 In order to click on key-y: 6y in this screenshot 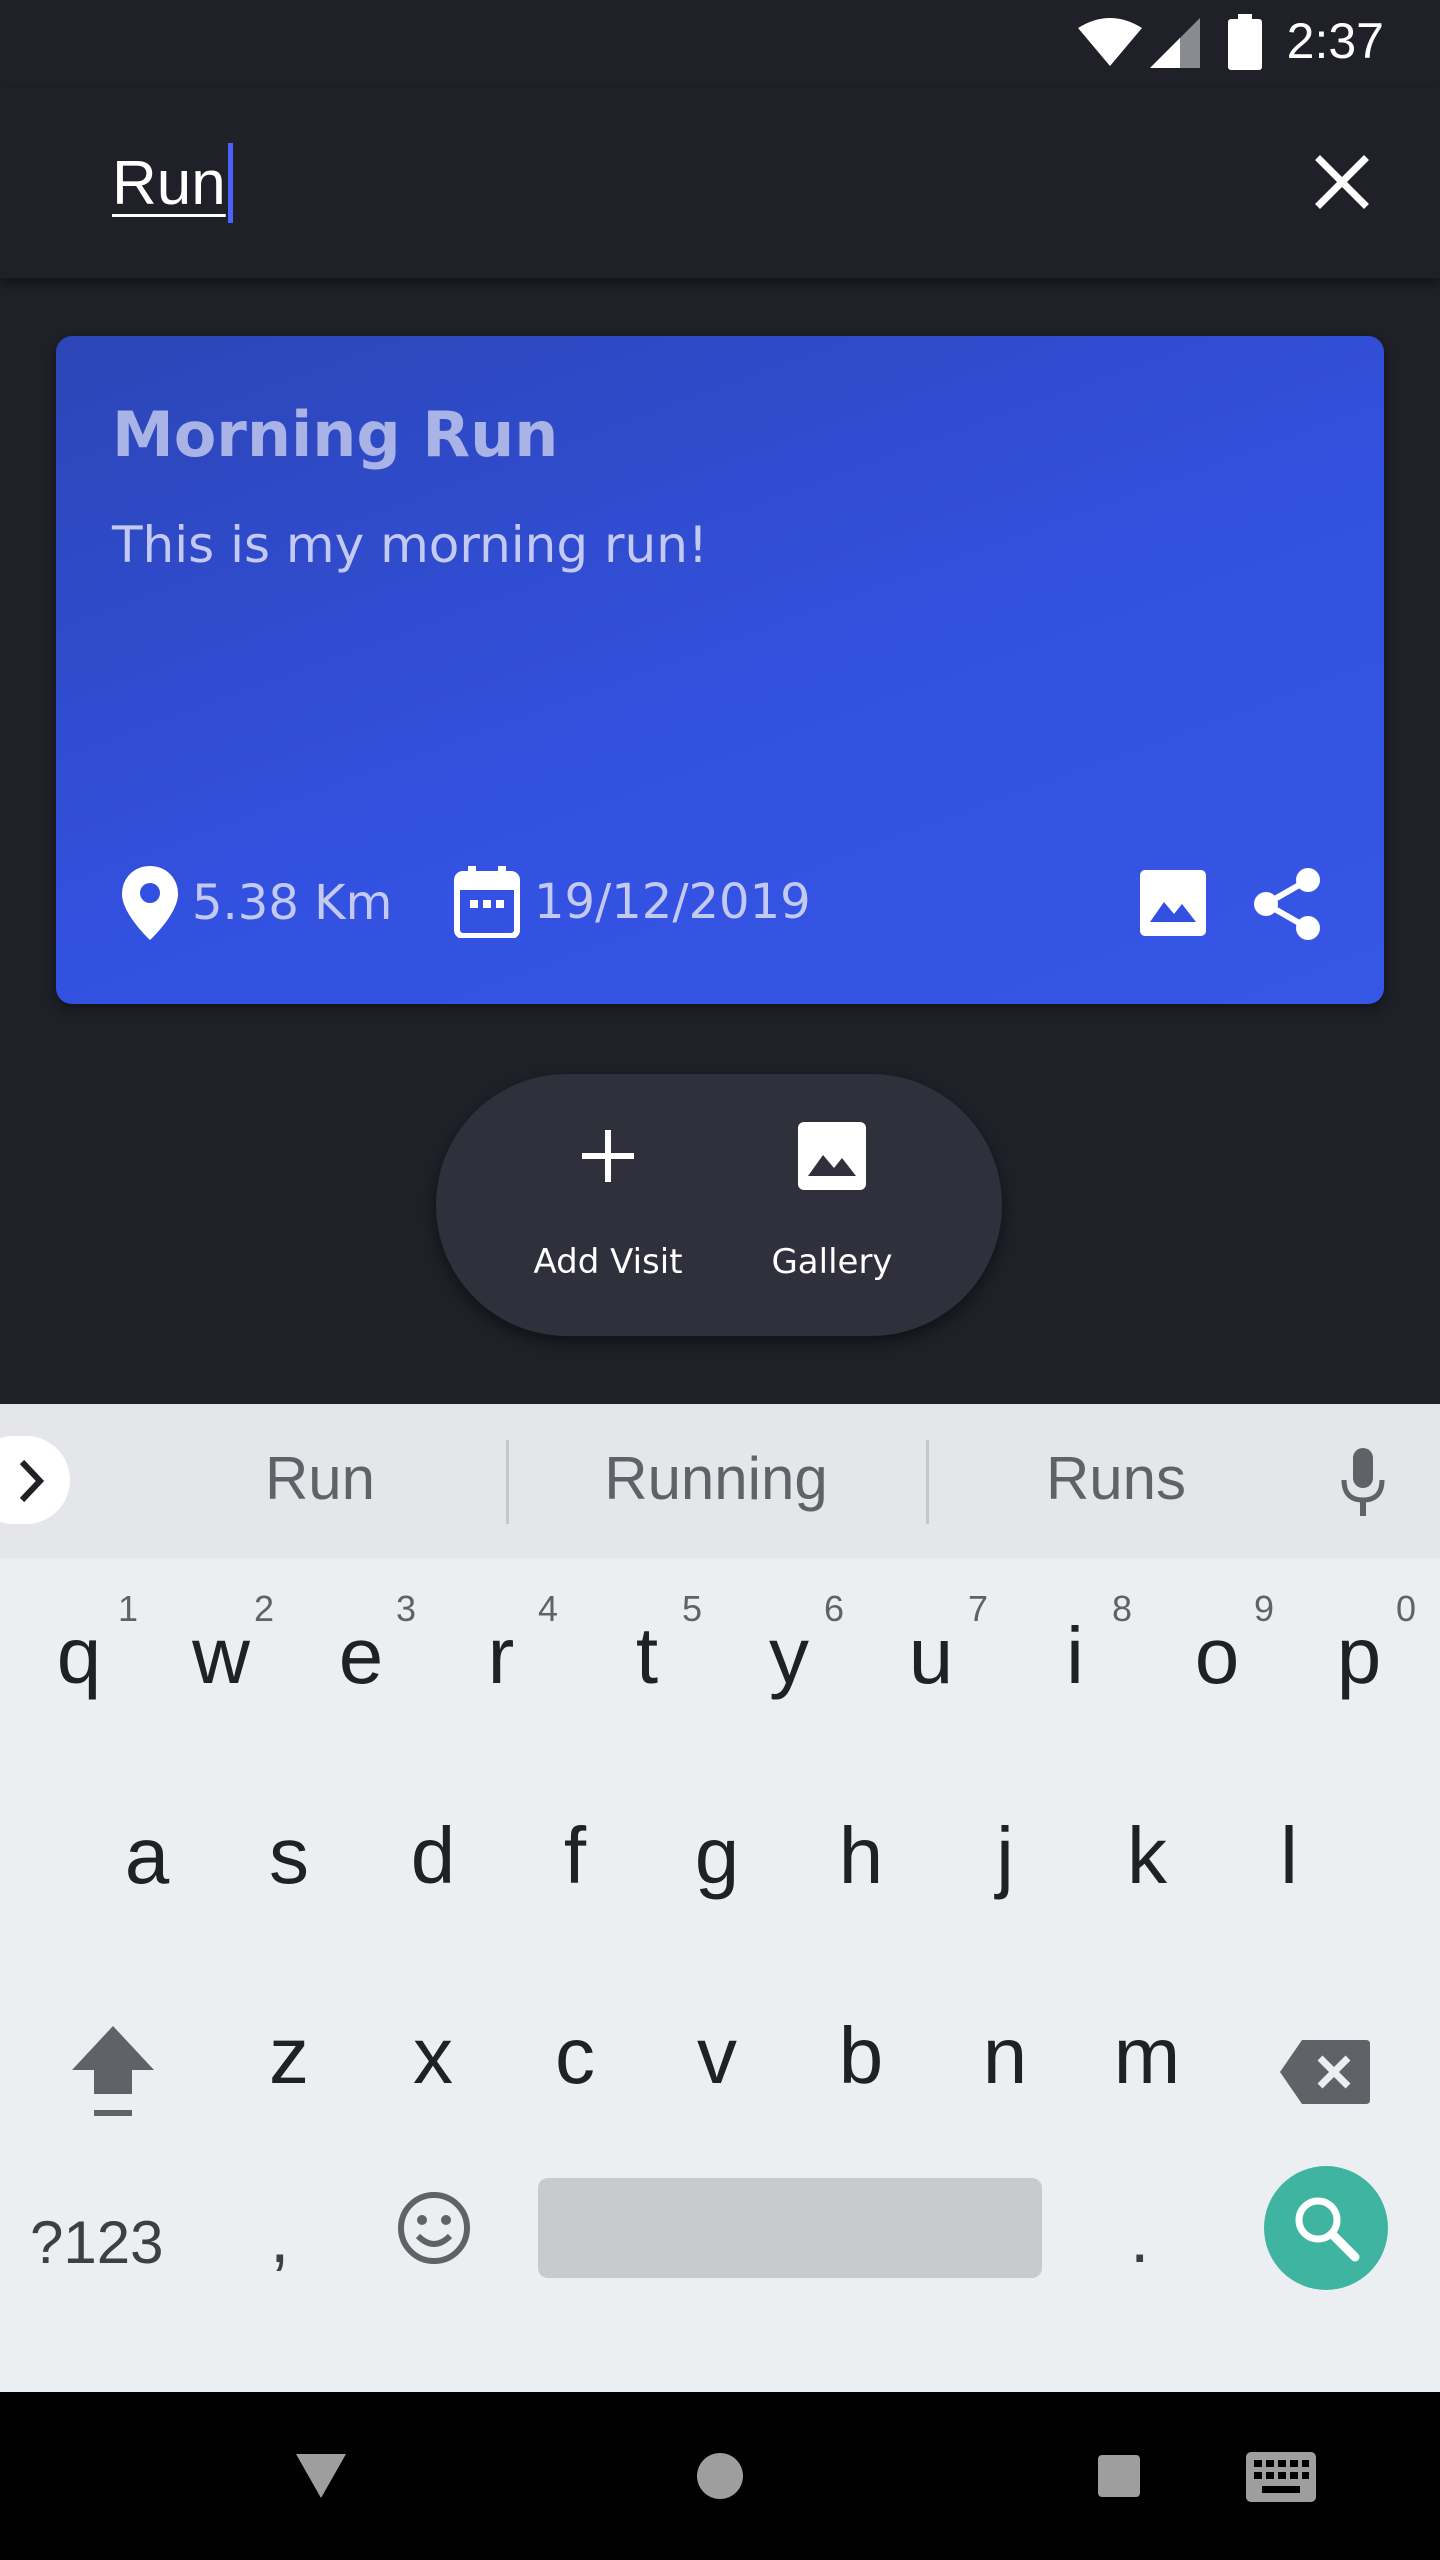, I will do `click(789, 1658)`.